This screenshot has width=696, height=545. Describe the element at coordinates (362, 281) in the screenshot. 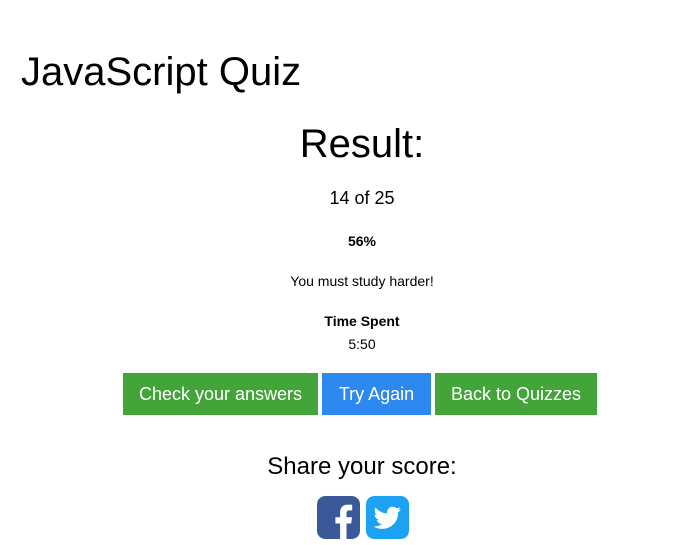

I see `result-message: You must study harder!` at that location.